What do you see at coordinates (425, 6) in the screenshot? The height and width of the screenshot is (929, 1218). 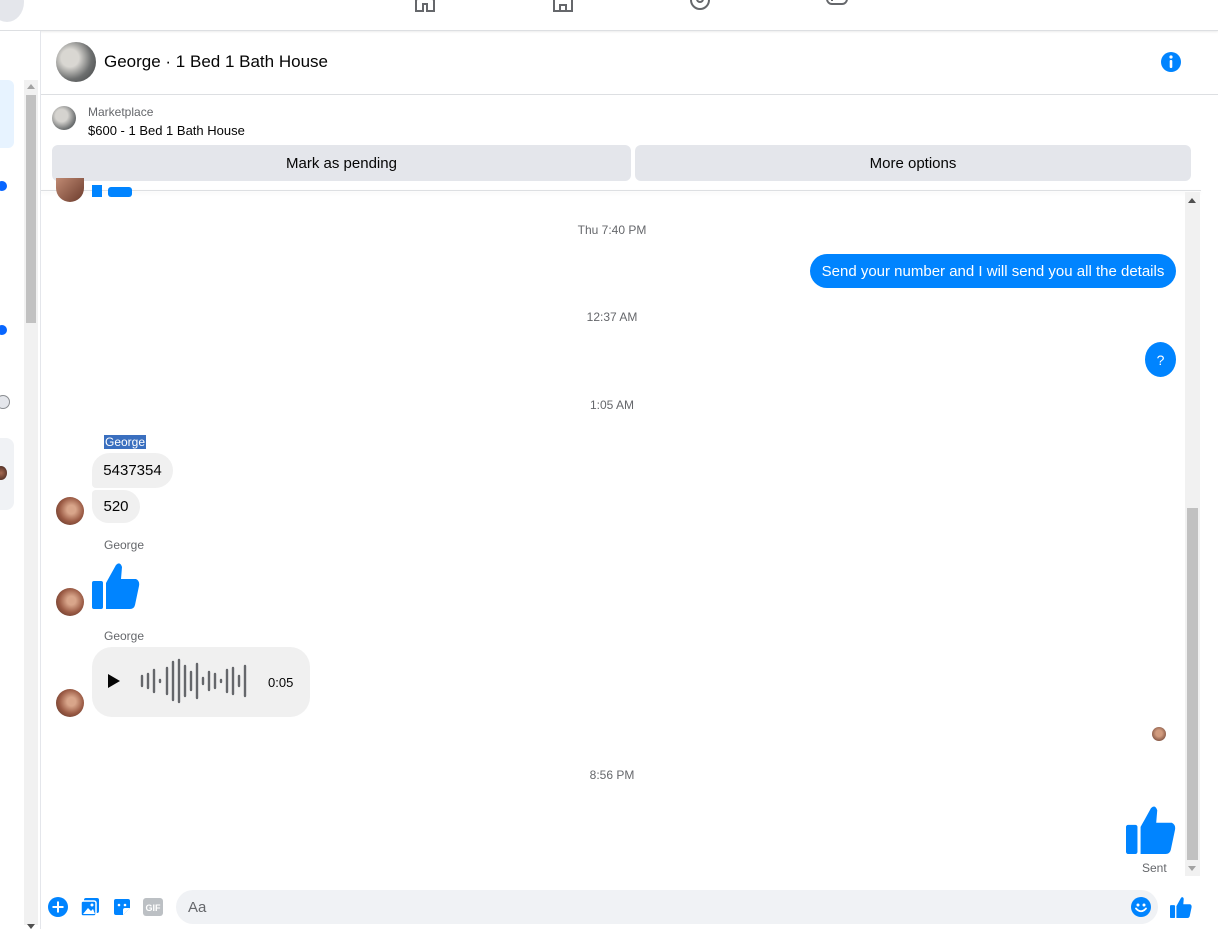 I see `home-icon` at bounding box center [425, 6].